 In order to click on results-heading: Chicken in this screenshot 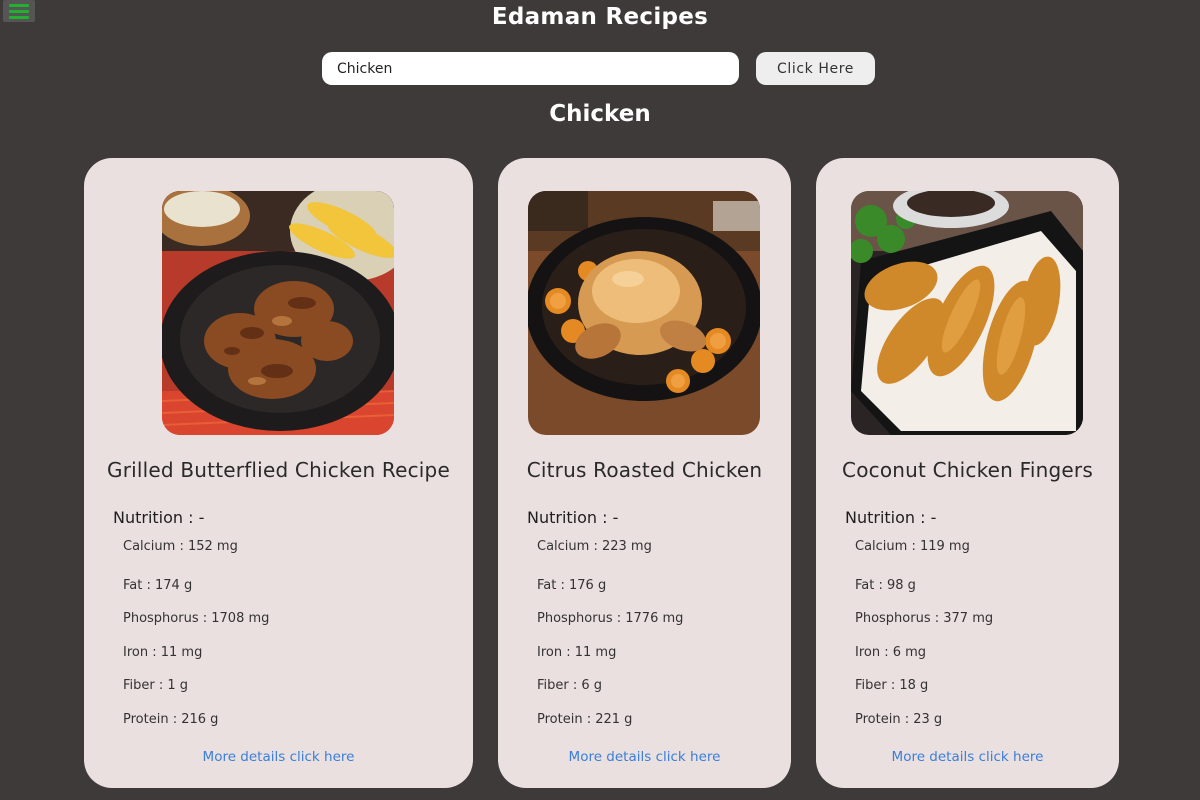, I will do `click(600, 114)`.